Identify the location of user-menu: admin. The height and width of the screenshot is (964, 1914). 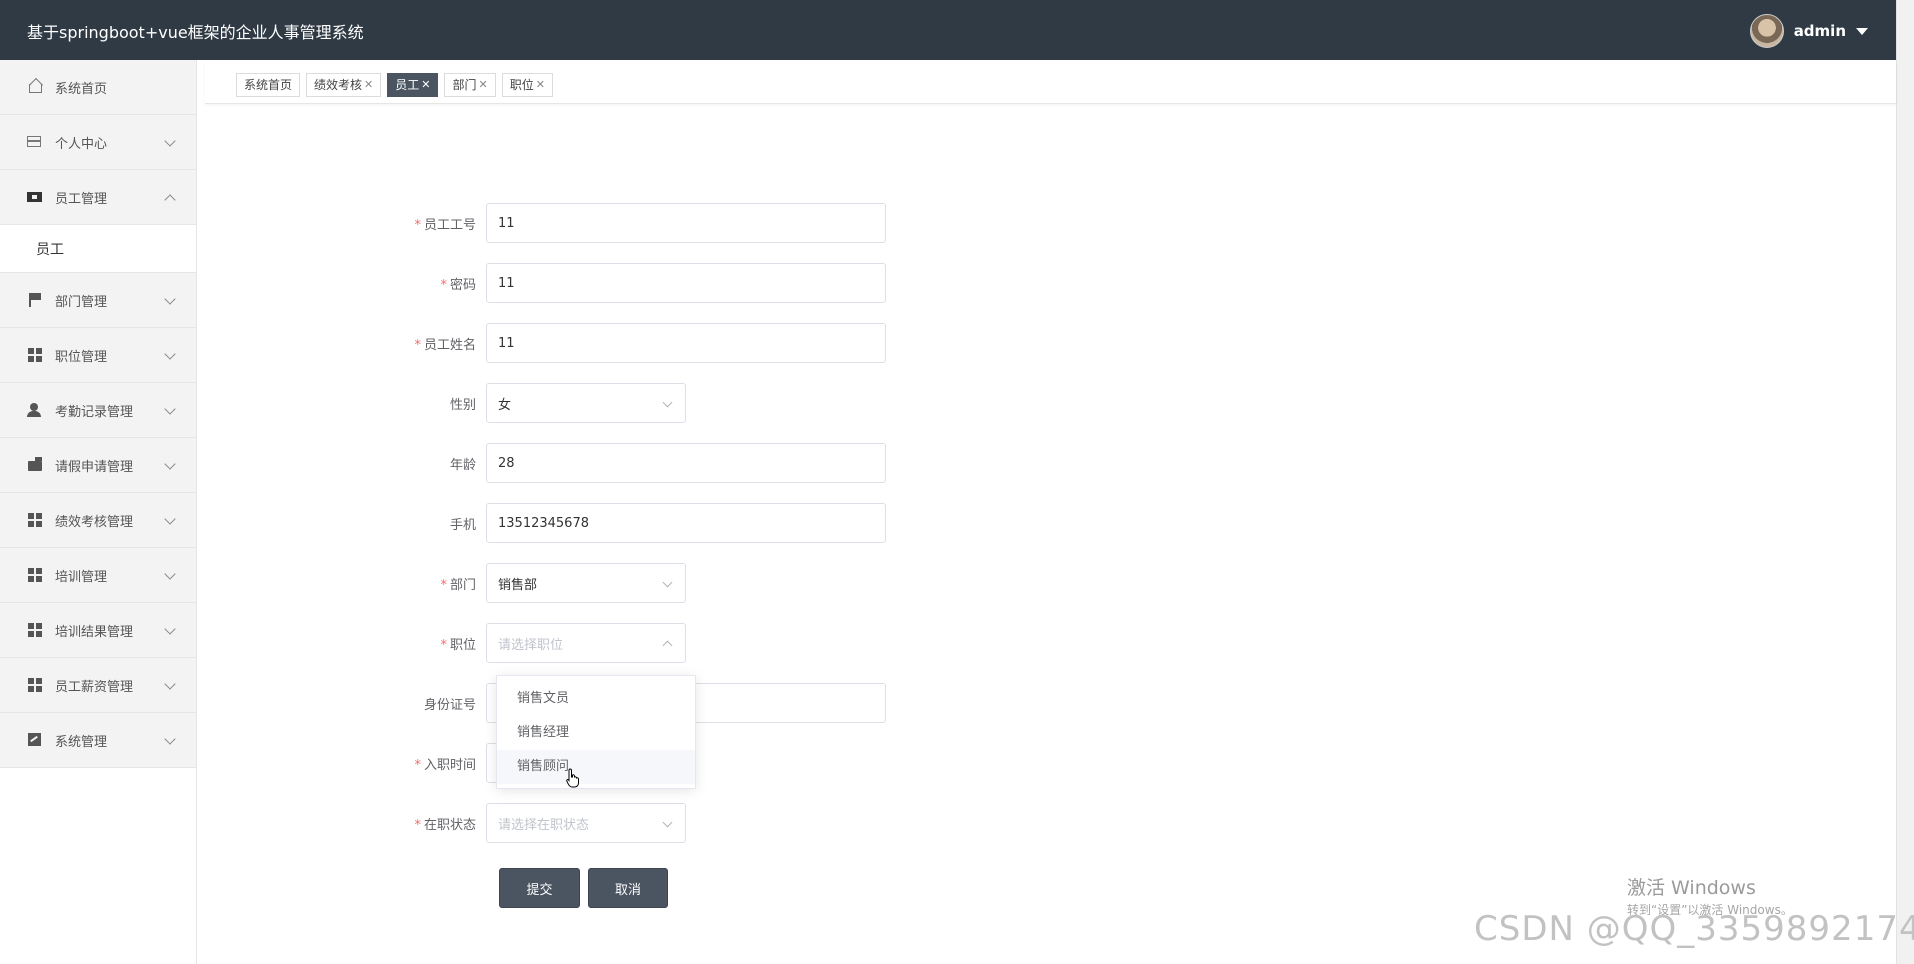
(1808, 31).